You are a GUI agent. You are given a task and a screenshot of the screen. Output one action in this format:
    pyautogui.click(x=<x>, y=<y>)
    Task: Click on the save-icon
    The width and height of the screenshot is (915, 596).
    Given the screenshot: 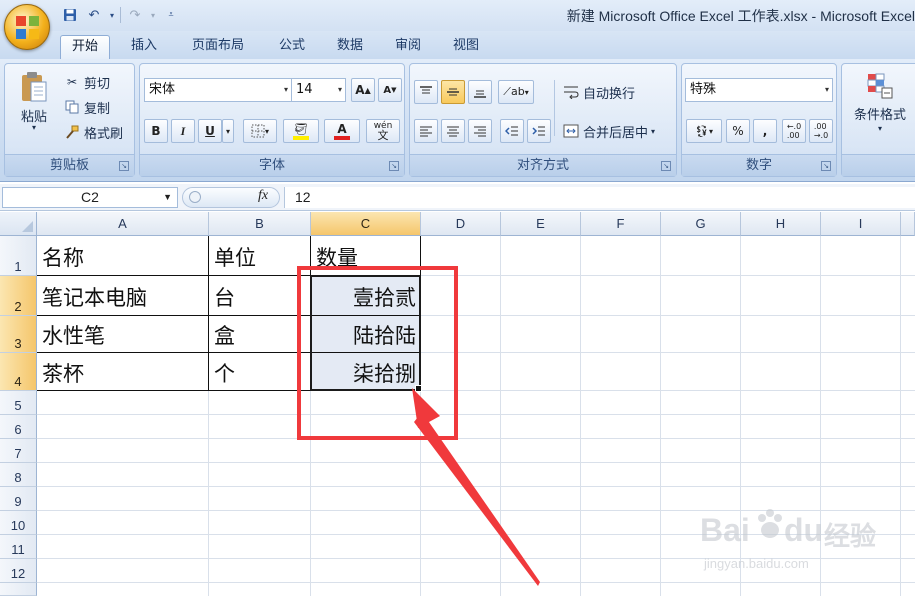 What is the action you would take?
    pyautogui.click(x=70, y=15)
    